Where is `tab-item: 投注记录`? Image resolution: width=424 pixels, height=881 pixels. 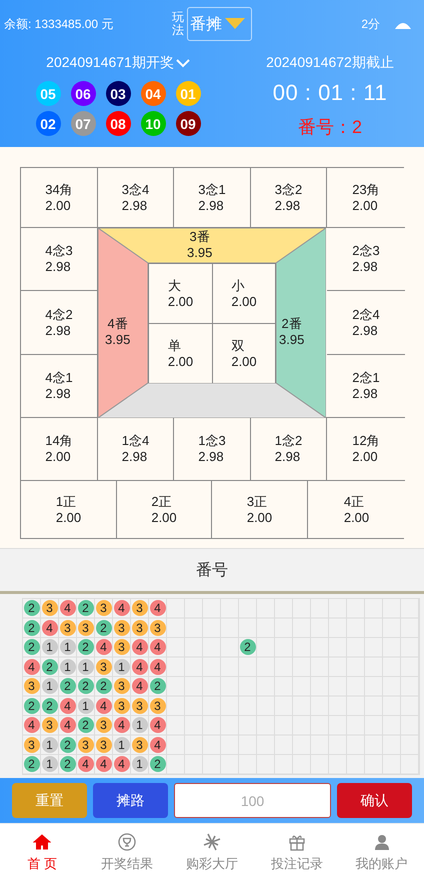 tab-item: 投注记录 is located at coordinates (297, 852).